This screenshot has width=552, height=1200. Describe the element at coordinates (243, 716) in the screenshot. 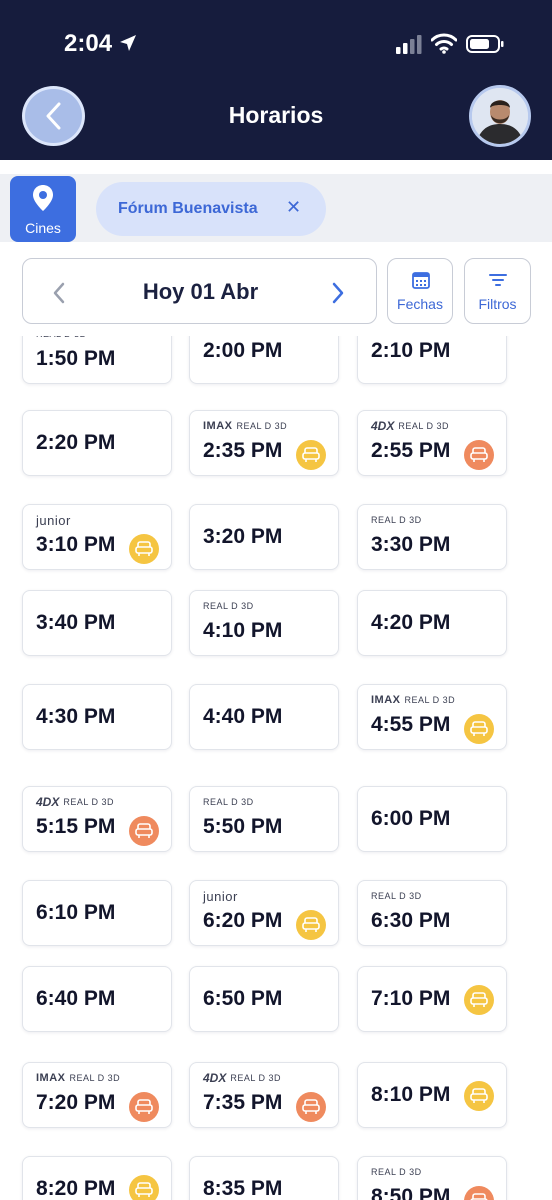

I see `showtime-time: 4:40 PM` at that location.